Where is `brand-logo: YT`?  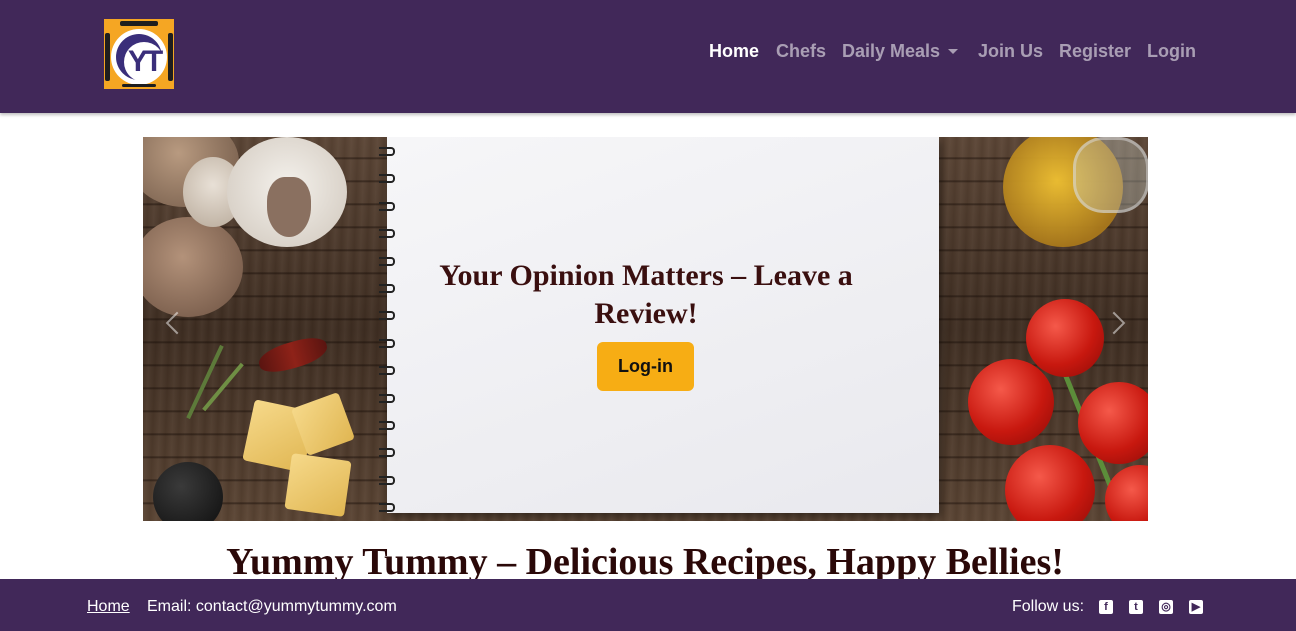
brand-logo: YT is located at coordinates (139, 54).